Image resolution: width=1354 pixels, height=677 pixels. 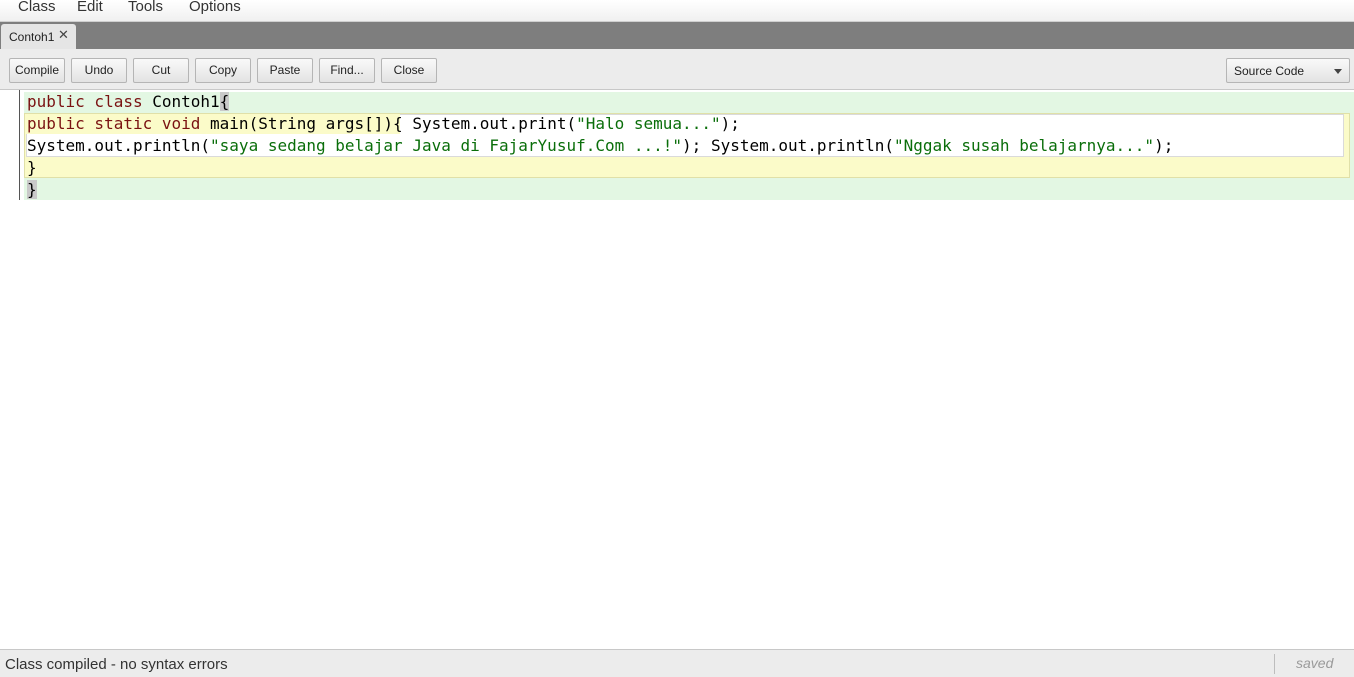 I want to click on menu-class: Class, so click(x=37, y=7).